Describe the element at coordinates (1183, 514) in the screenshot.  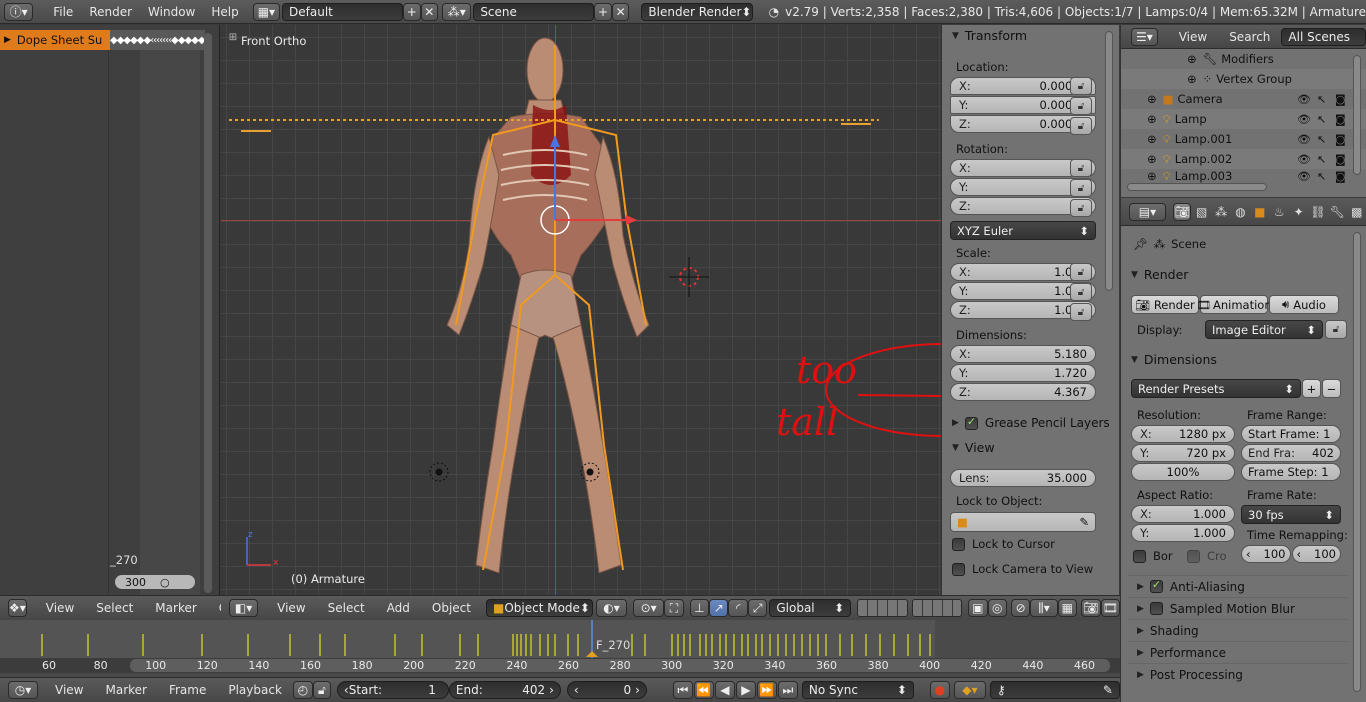
I see `aspect-x-field: X: 1.000` at that location.